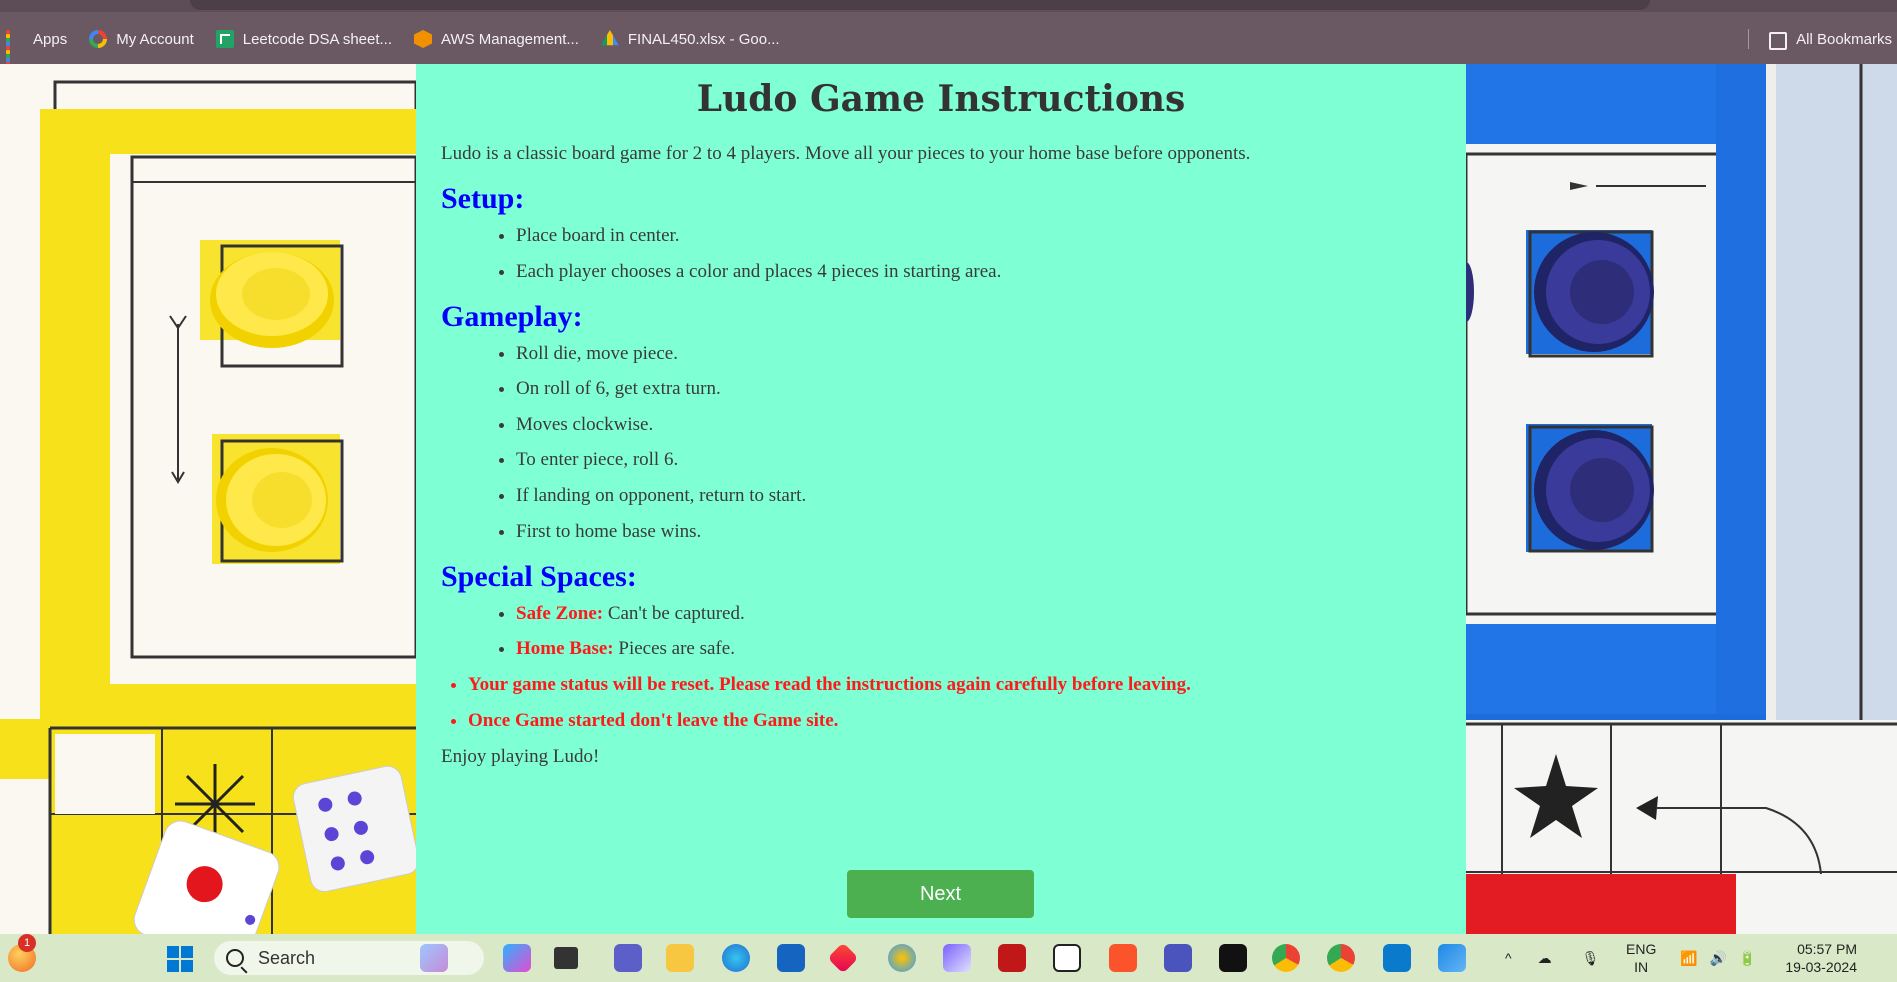  What do you see at coordinates (1641, 949) in the screenshot?
I see `language-code: ENG` at bounding box center [1641, 949].